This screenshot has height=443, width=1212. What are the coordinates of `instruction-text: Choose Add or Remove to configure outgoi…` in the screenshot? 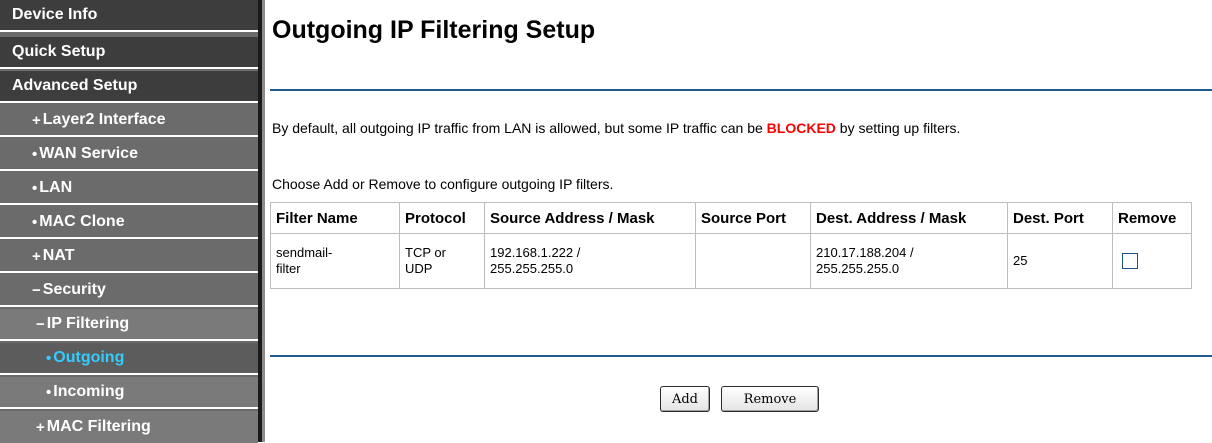 It's located at (443, 184).